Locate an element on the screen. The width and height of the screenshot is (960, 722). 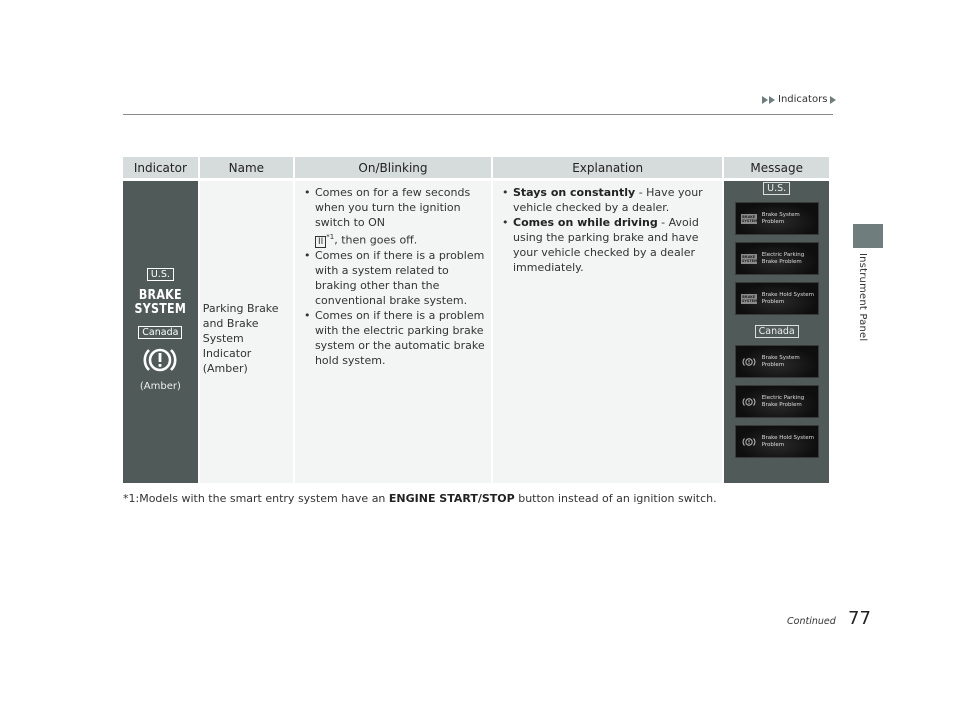
brake-icon-line1: BRAKE is located at coordinates (160, 295).